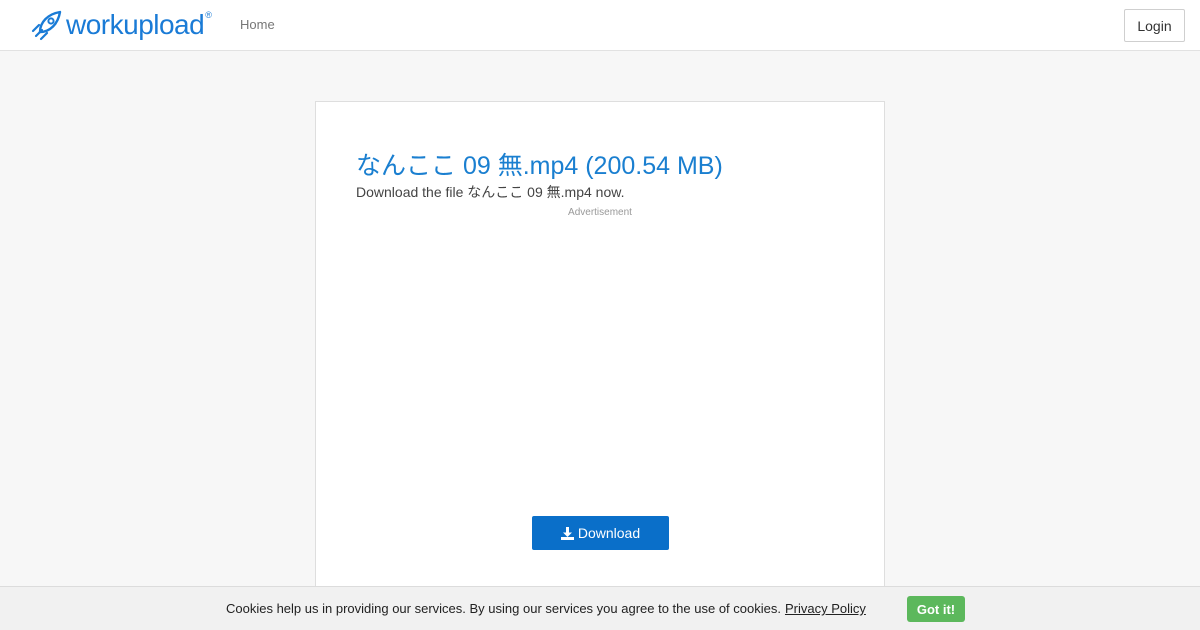  I want to click on download-icon, so click(567, 533).